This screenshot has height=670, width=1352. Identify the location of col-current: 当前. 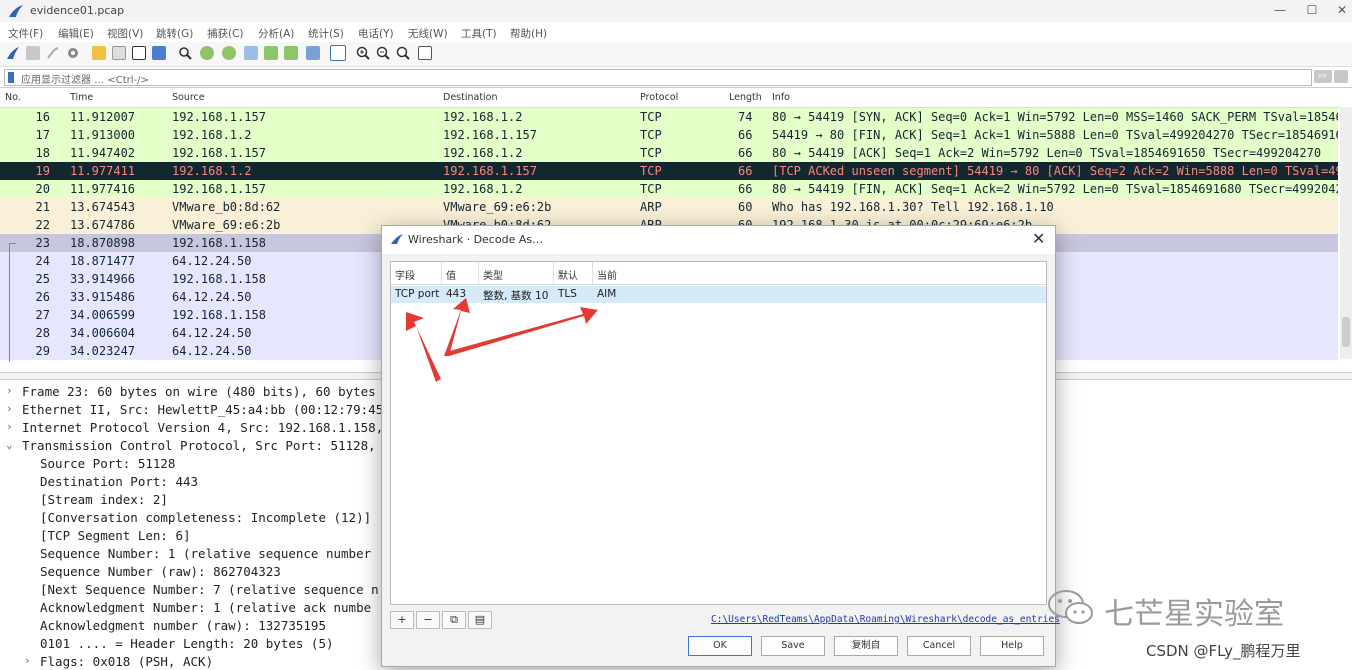
(623, 273).